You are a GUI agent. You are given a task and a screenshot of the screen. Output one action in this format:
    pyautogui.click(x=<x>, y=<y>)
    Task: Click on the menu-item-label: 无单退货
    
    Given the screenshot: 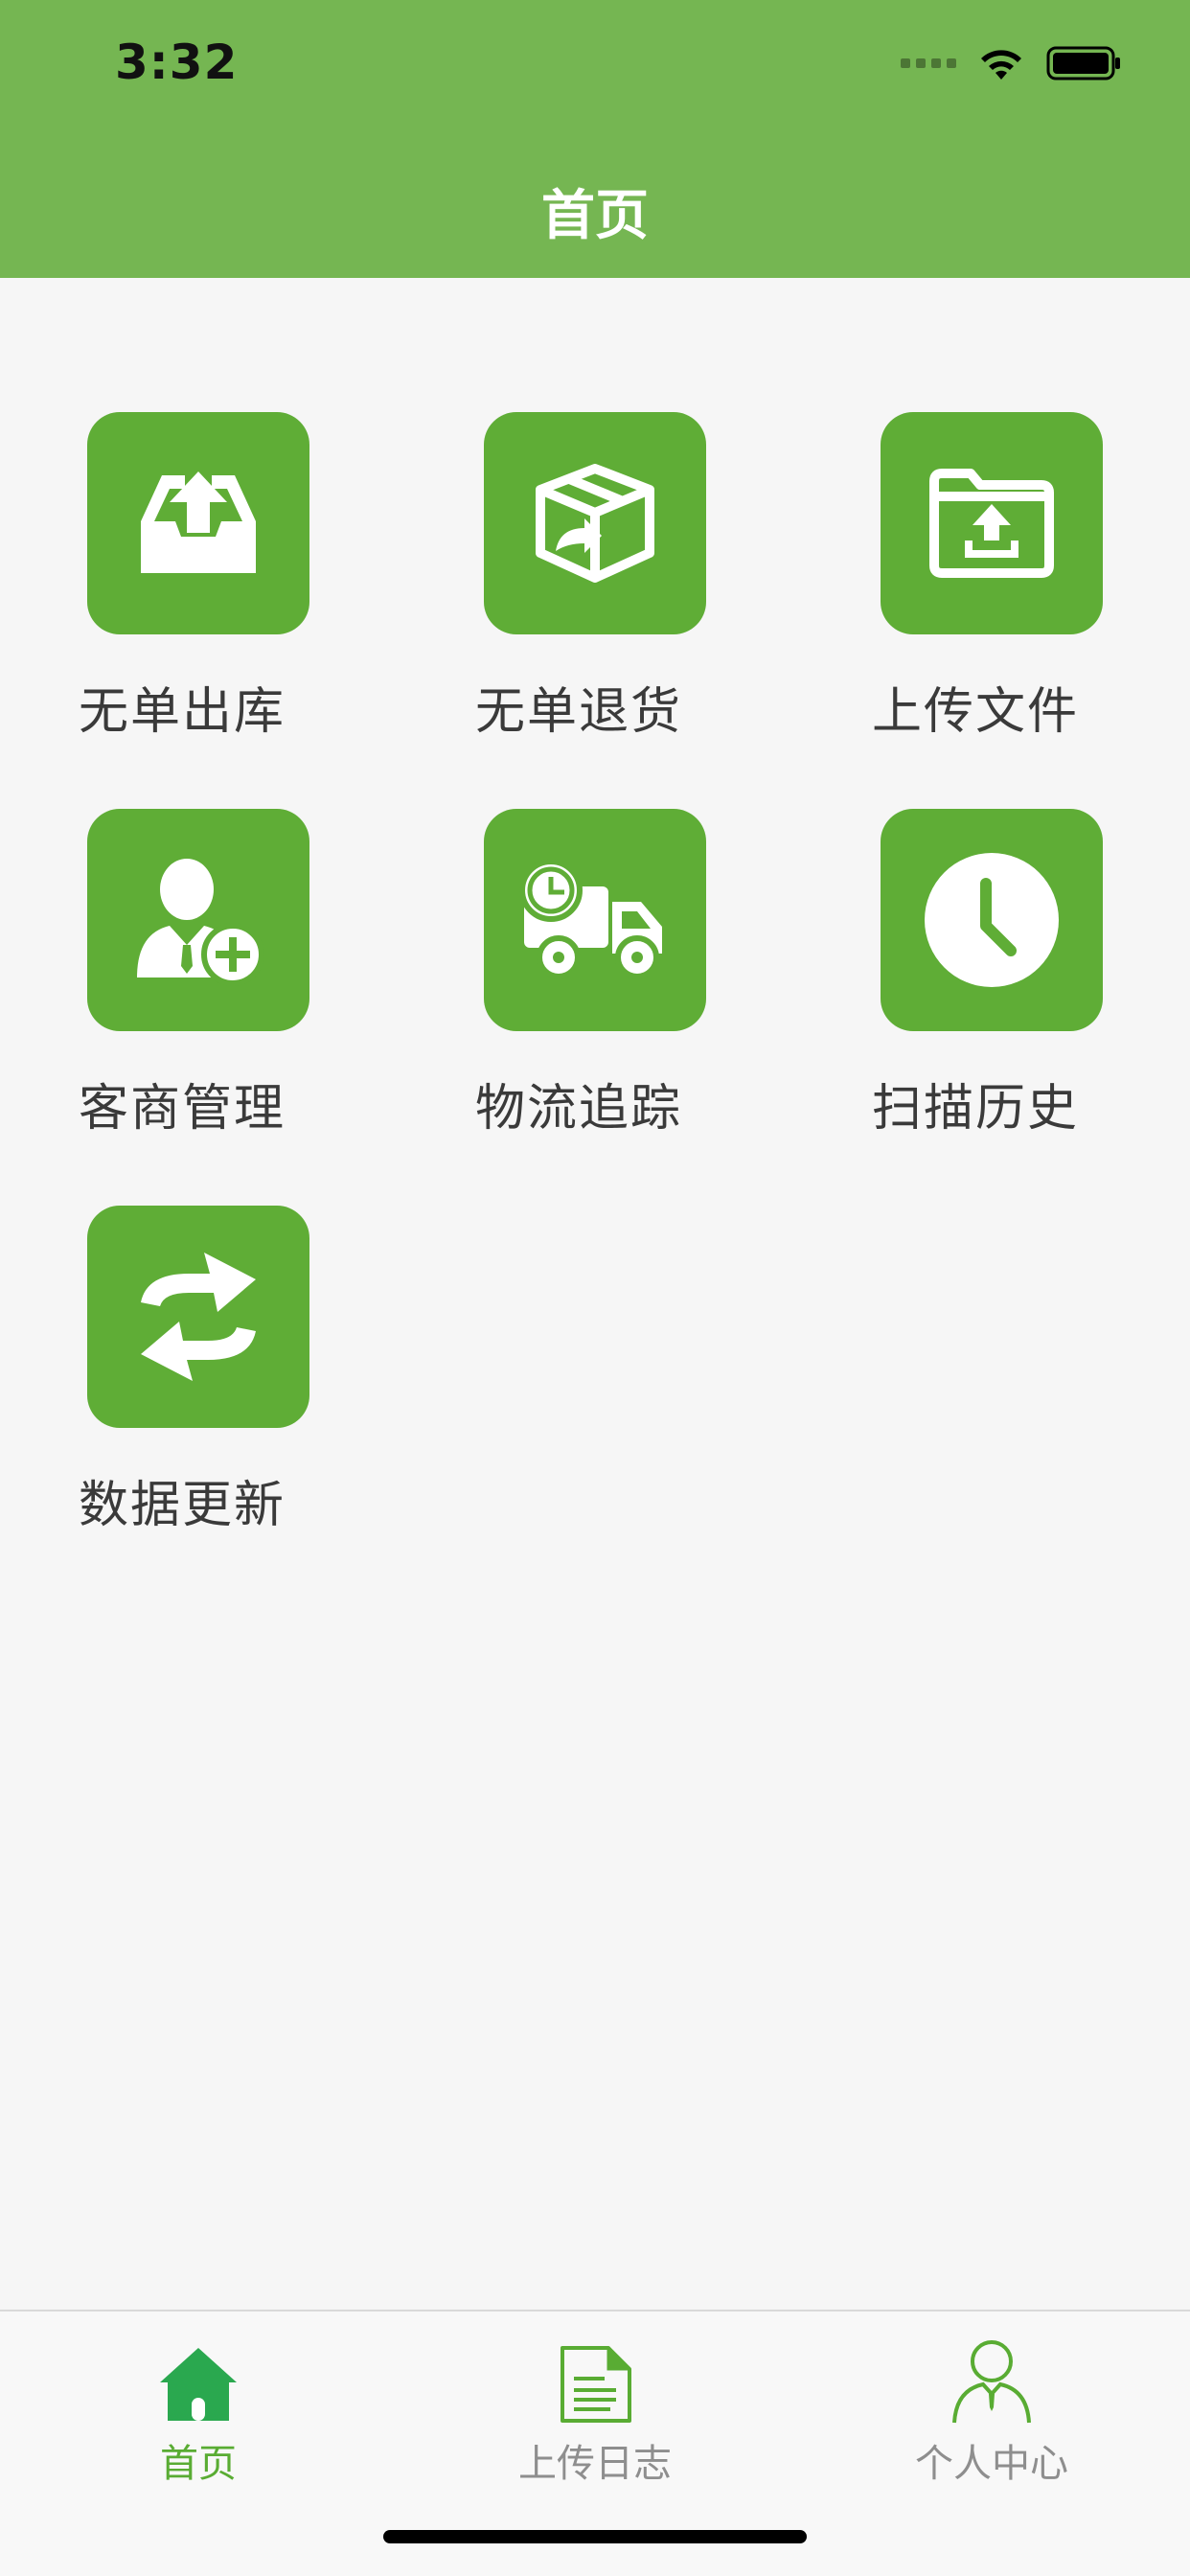 What is the action you would take?
    pyautogui.click(x=578, y=712)
    